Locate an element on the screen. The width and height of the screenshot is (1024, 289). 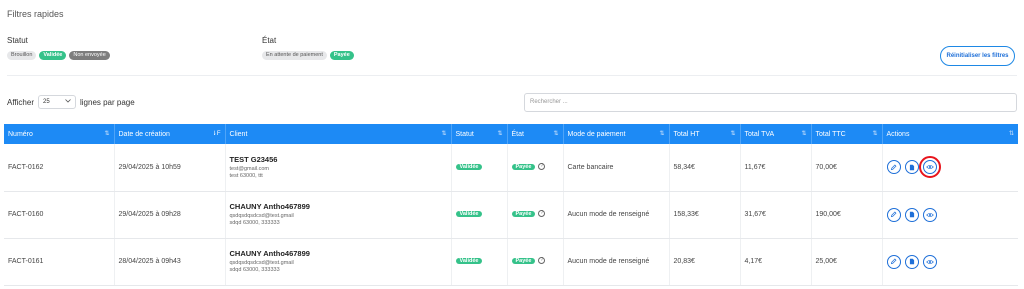
col-date: Date de création ⇂F is located at coordinates (169, 134).